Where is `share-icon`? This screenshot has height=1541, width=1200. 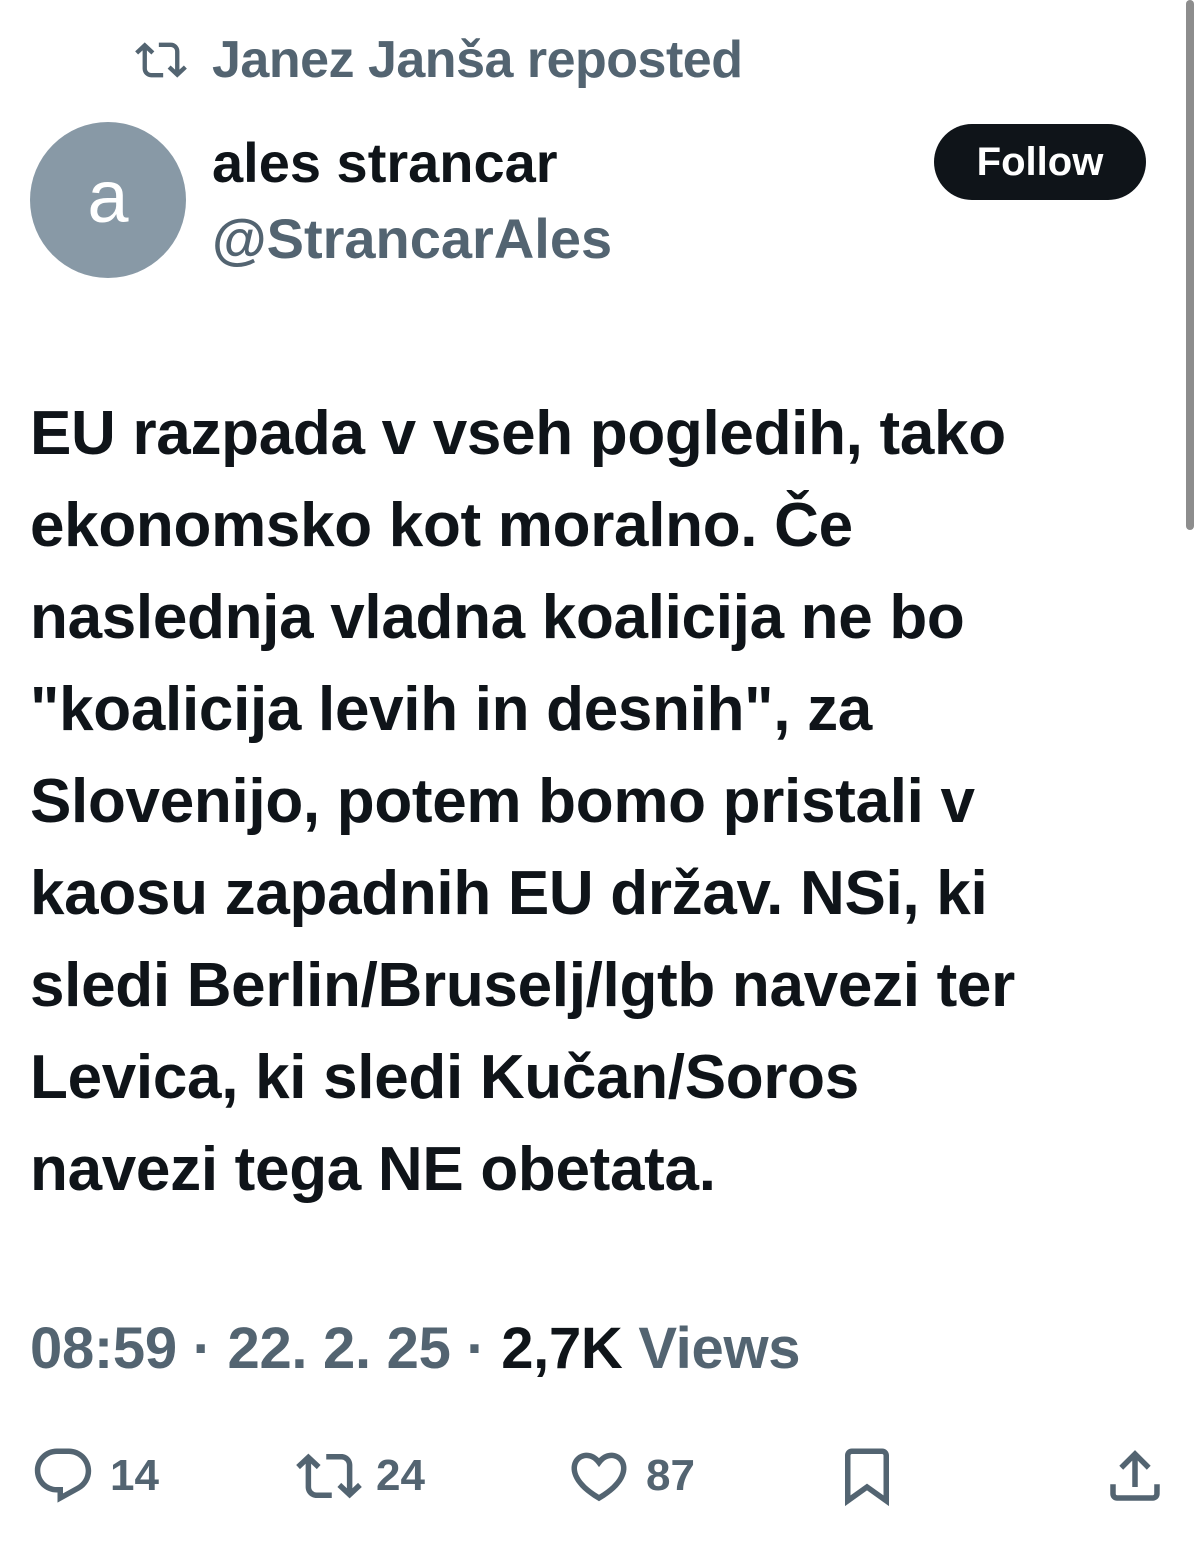
share-icon is located at coordinates (1135, 1475).